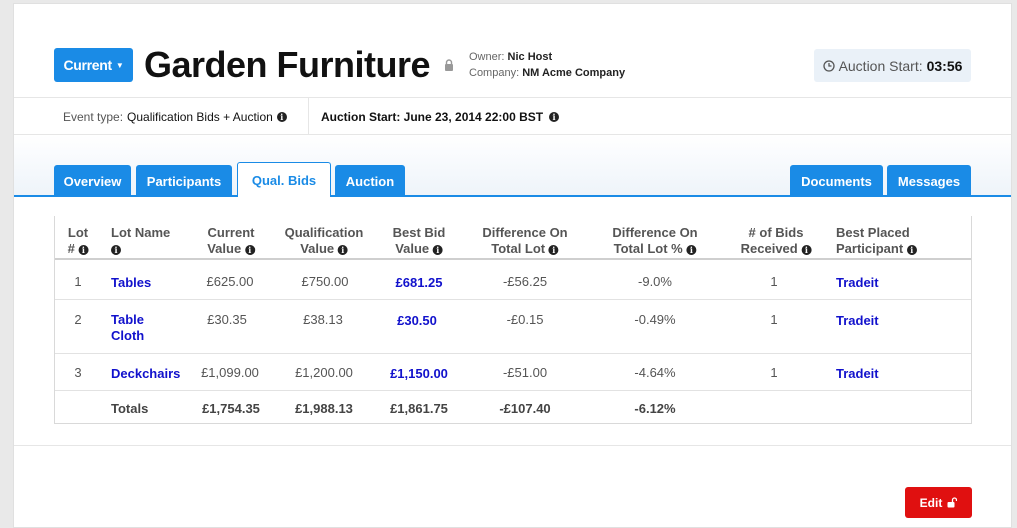 Image resolution: width=1017 pixels, height=528 pixels. I want to click on col-current-value: Current Value i, so click(231, 241).